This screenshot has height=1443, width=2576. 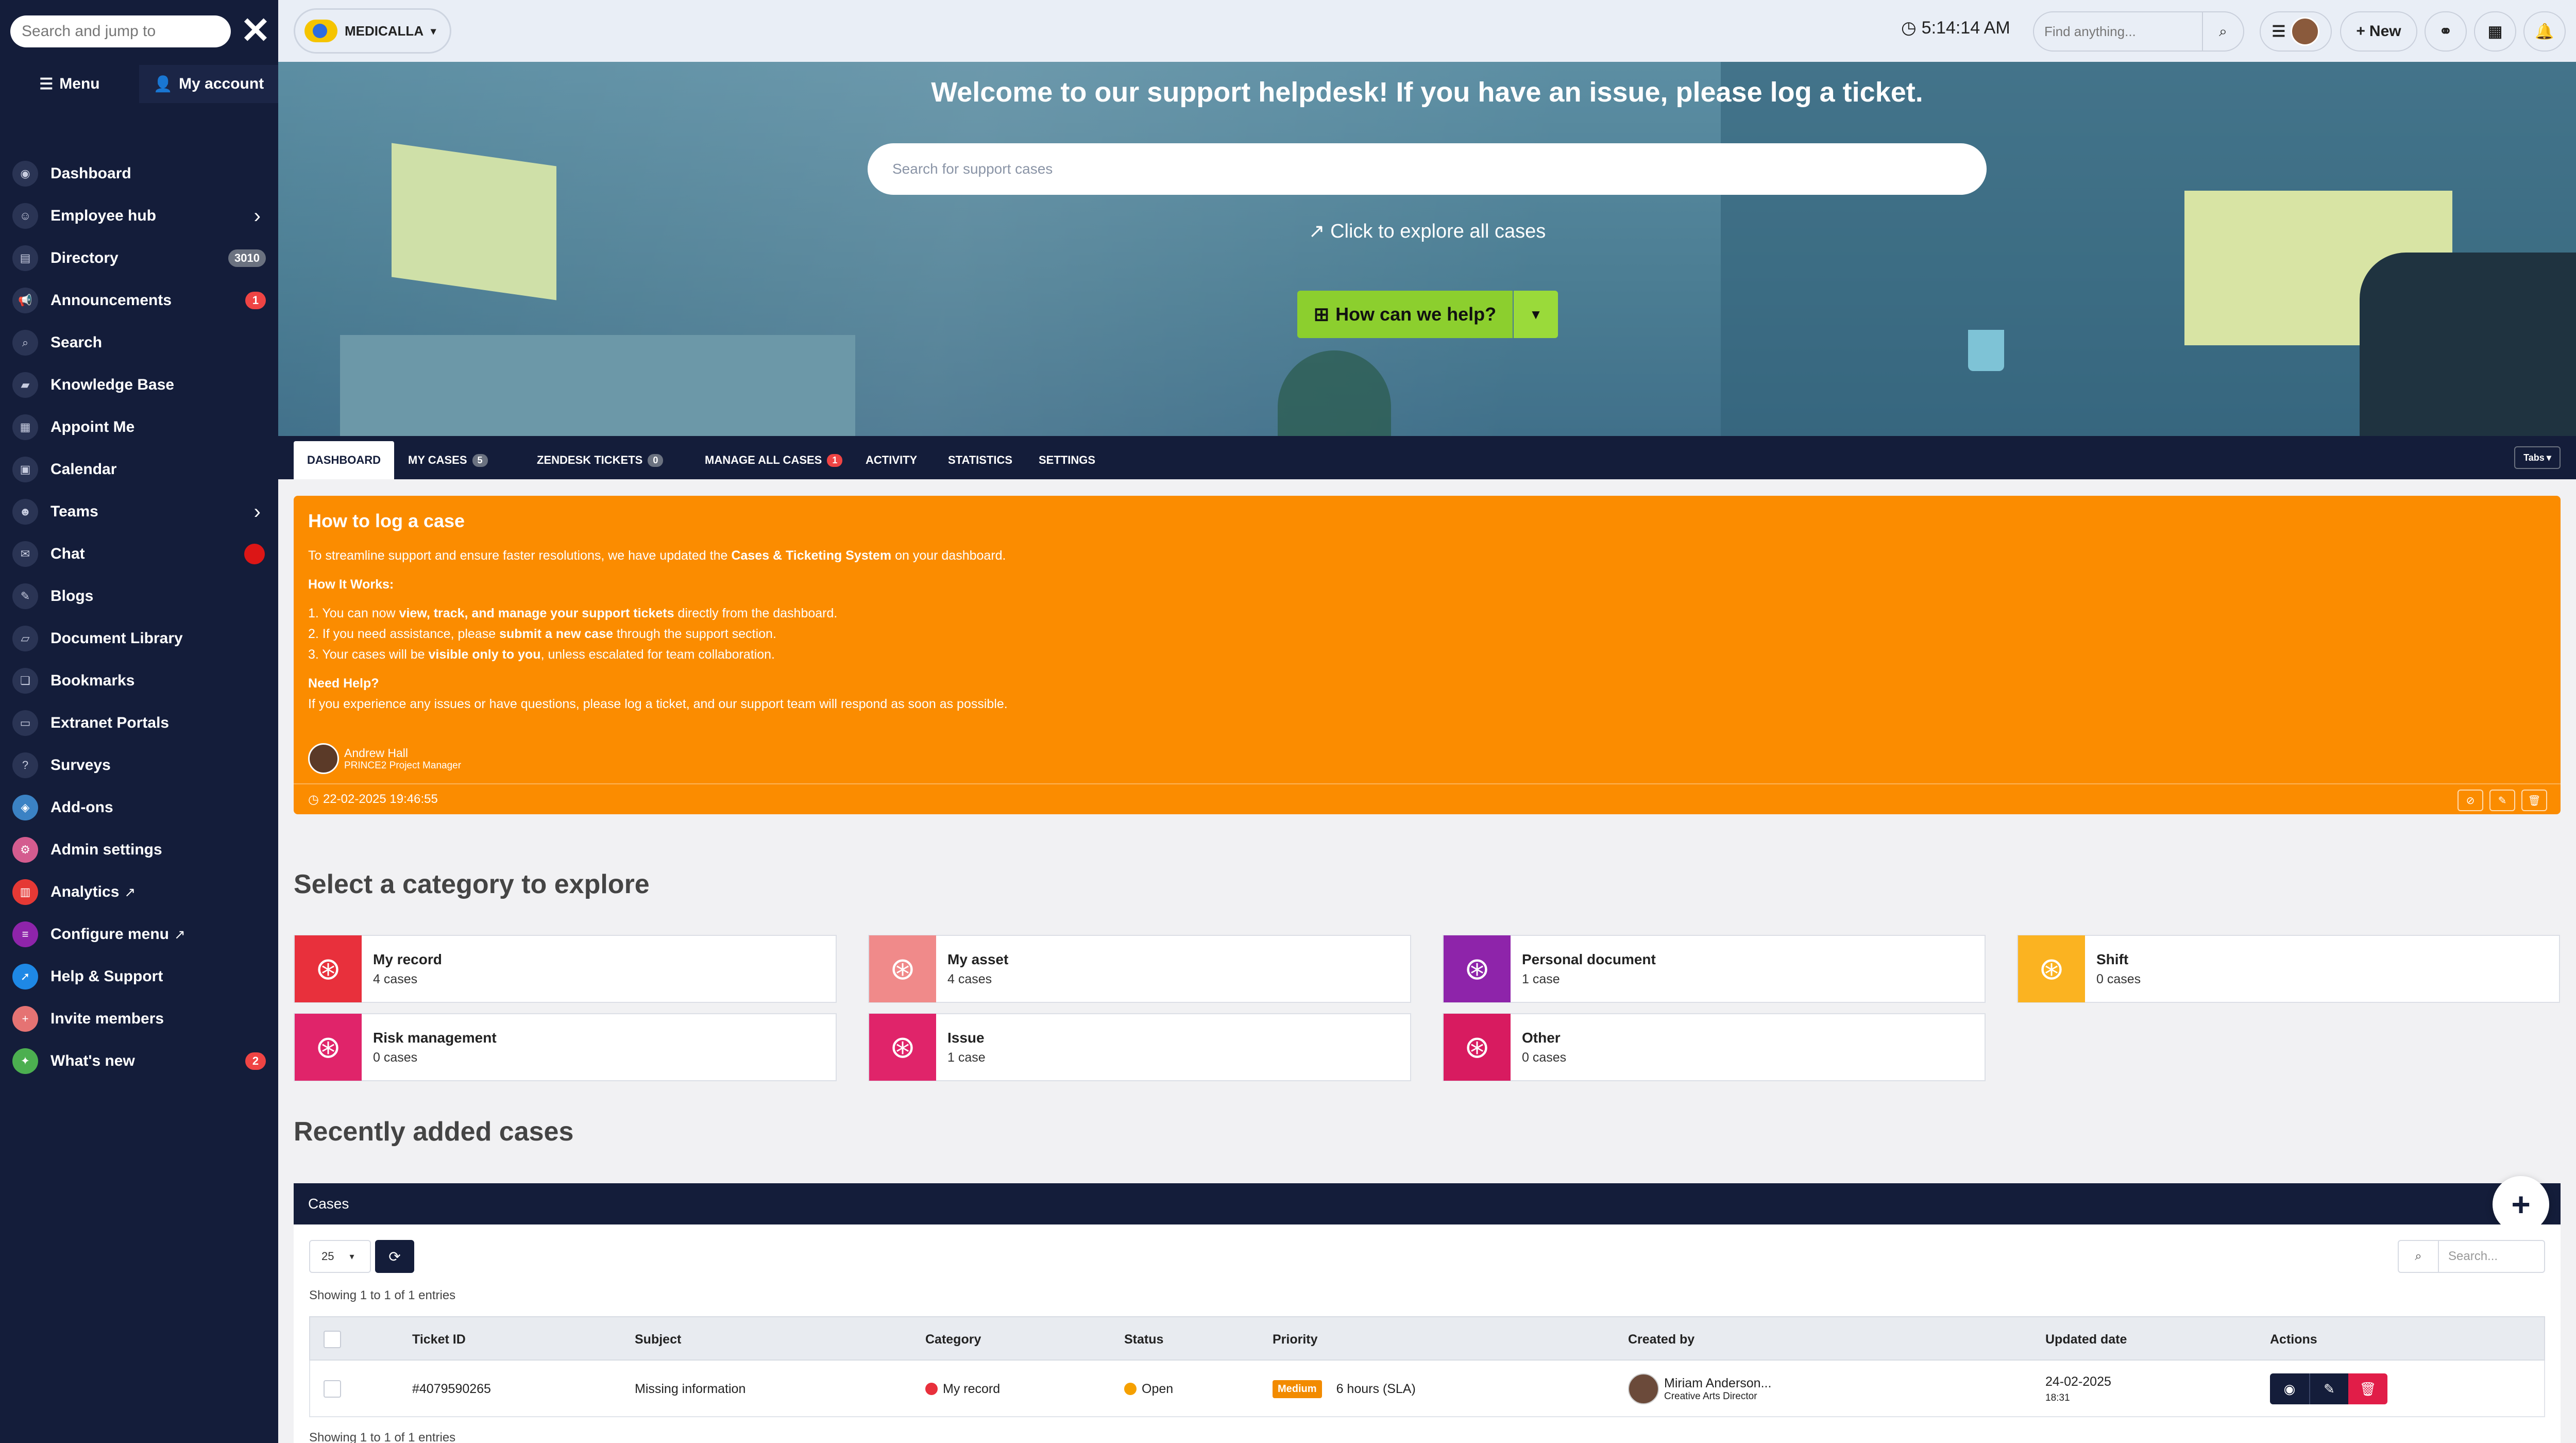 I want to click on page-size-select: 25 ▾, so click(x=340, y=1256).